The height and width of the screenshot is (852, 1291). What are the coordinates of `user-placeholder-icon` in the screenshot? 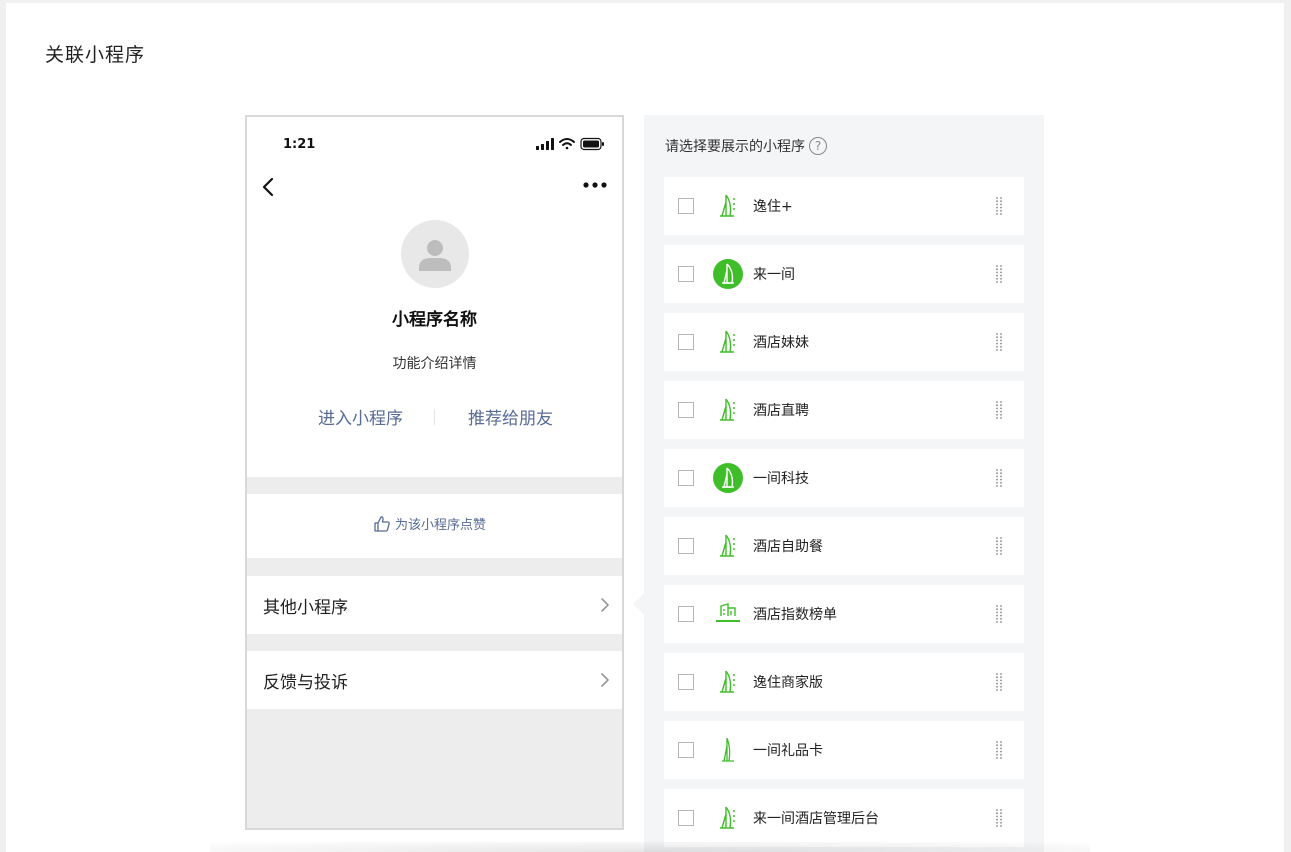 It's located at (435, 255).